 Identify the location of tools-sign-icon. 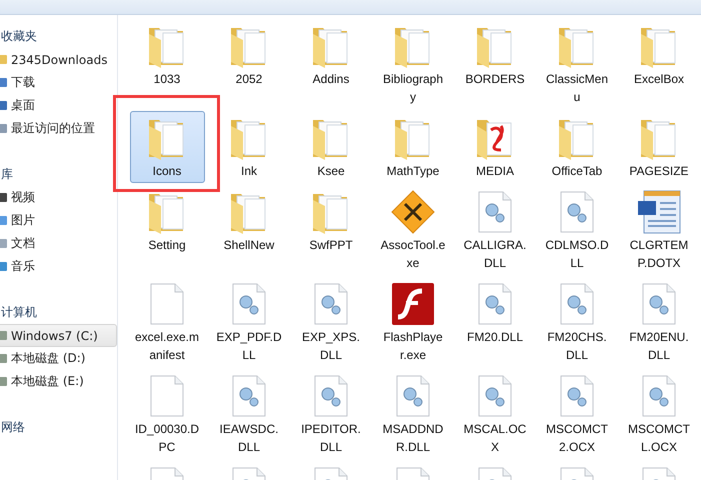
(413, 212).